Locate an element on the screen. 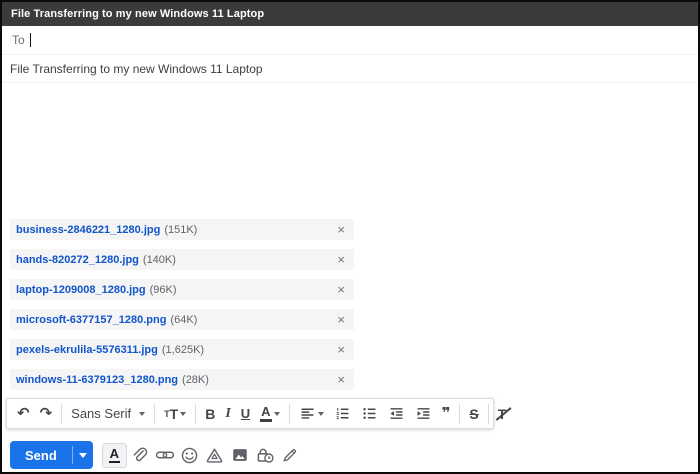 The width and height of the screenshot is (700, 474). undo-icon: ↶ is located at coordinates (23, 413).